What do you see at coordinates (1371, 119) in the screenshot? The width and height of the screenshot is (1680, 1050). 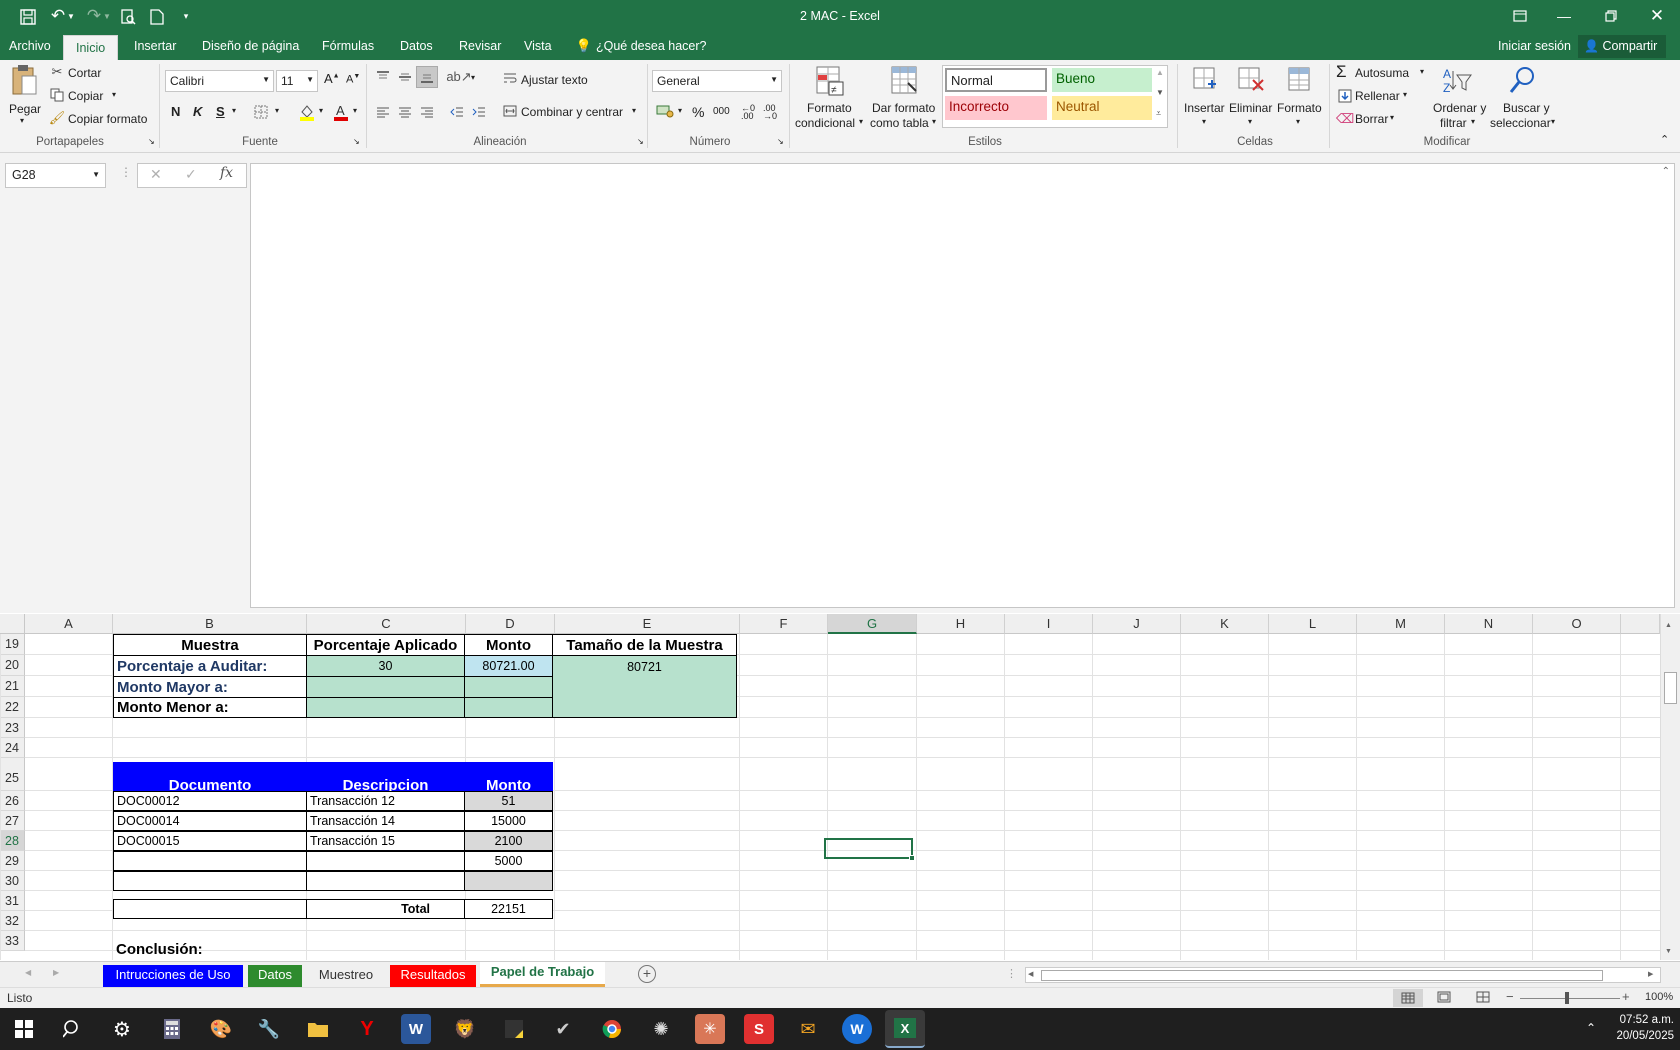 I see `clear-button: Borrar` at bounding box center [1371, 119].